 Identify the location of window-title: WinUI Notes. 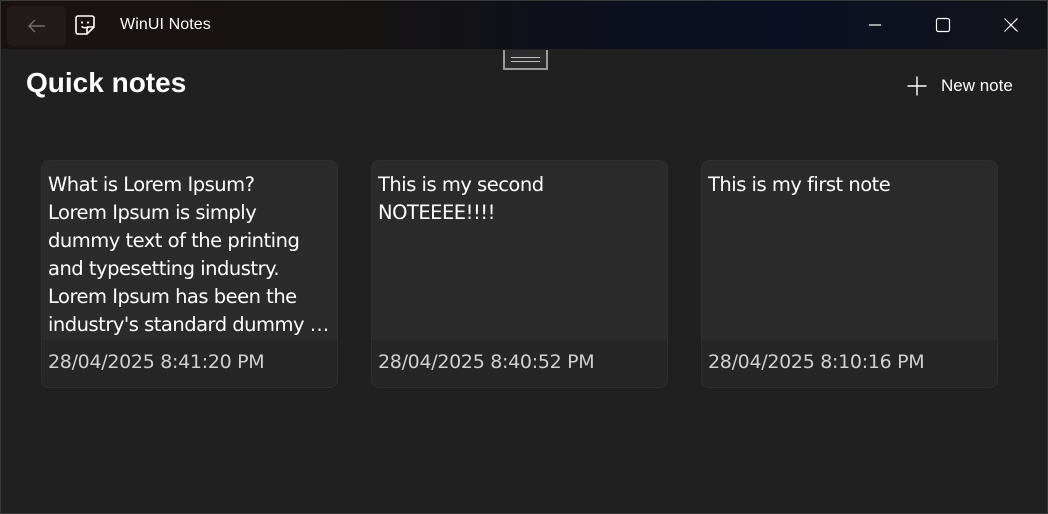
(165, 24).